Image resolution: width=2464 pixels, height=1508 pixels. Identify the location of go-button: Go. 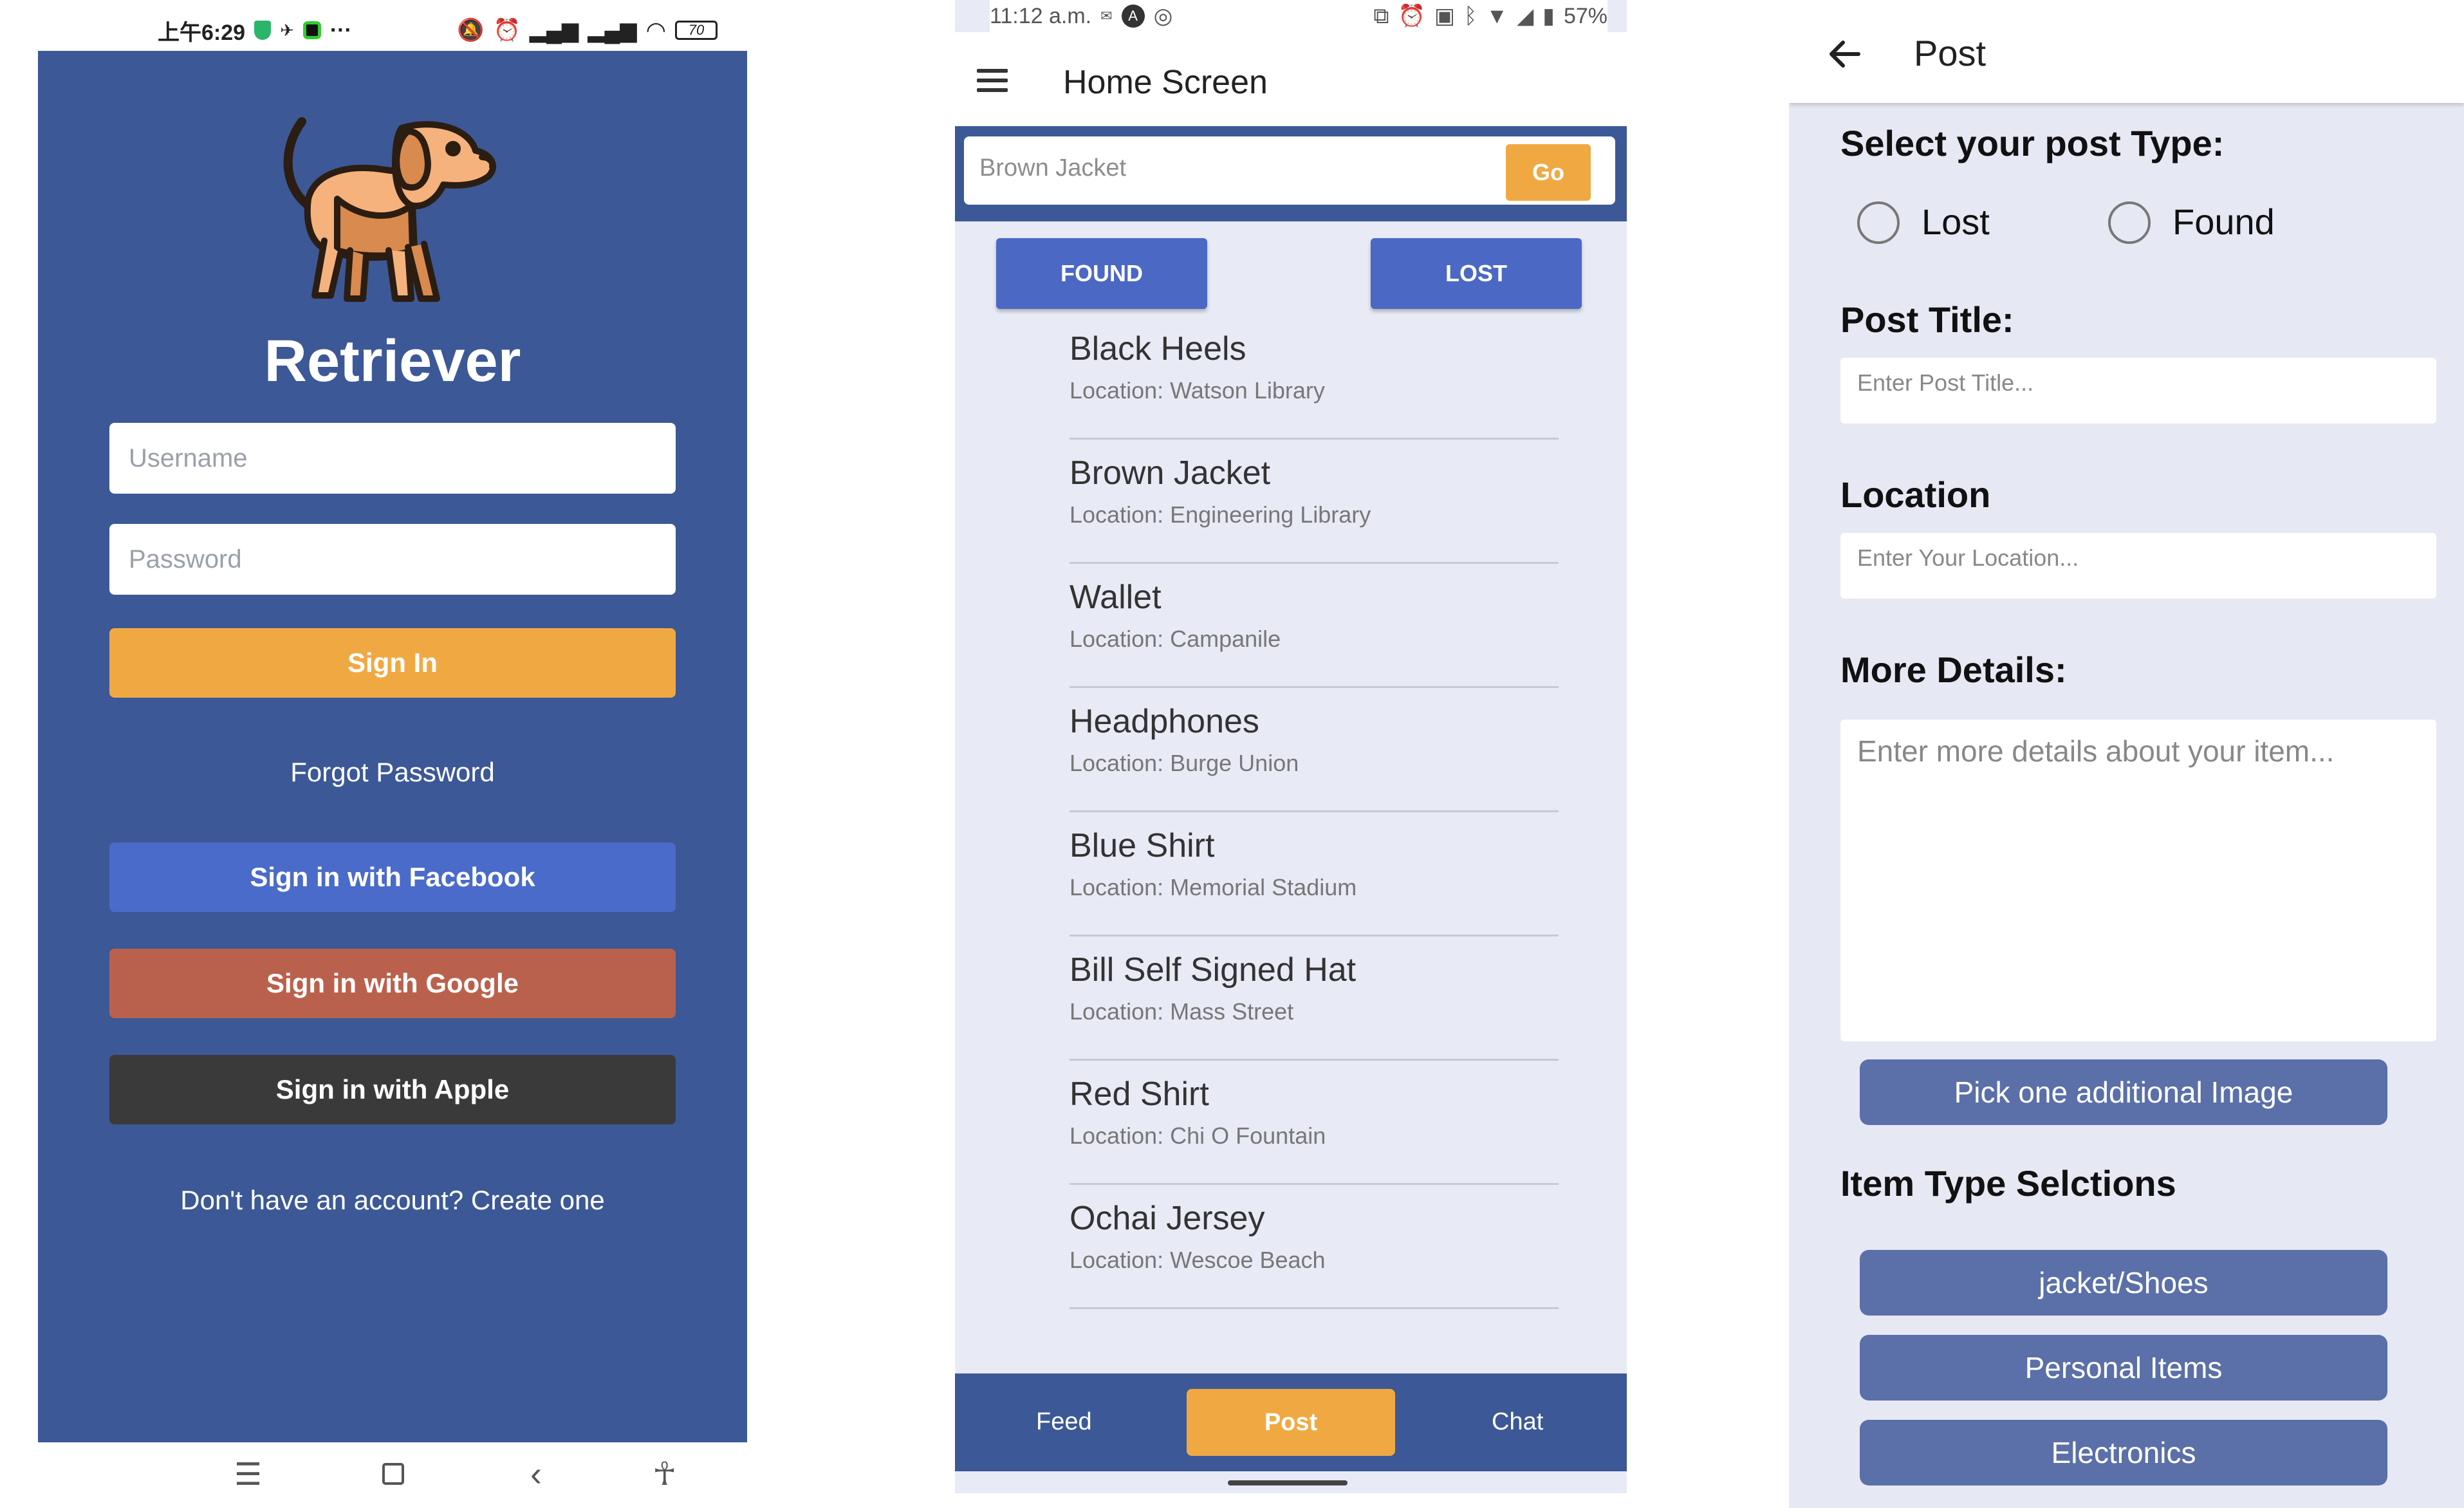
(1549, 172).